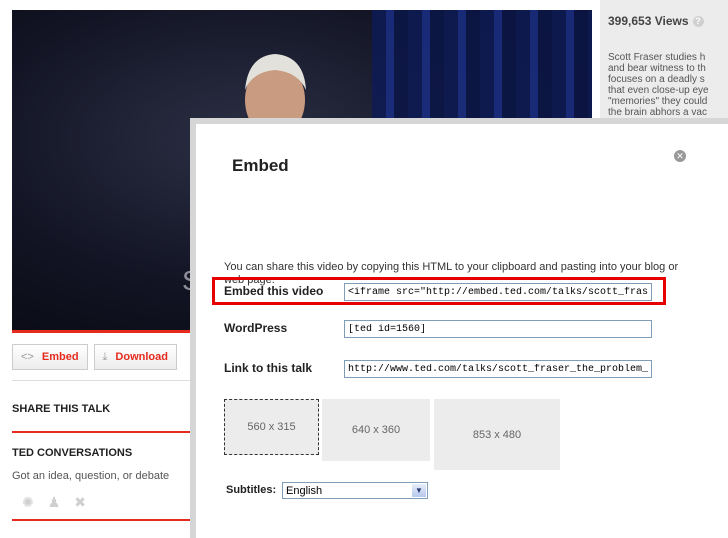 The image size is (728, 538). I want to click on video-actions: <> Embed ⤓ Download, so click(94, 358).